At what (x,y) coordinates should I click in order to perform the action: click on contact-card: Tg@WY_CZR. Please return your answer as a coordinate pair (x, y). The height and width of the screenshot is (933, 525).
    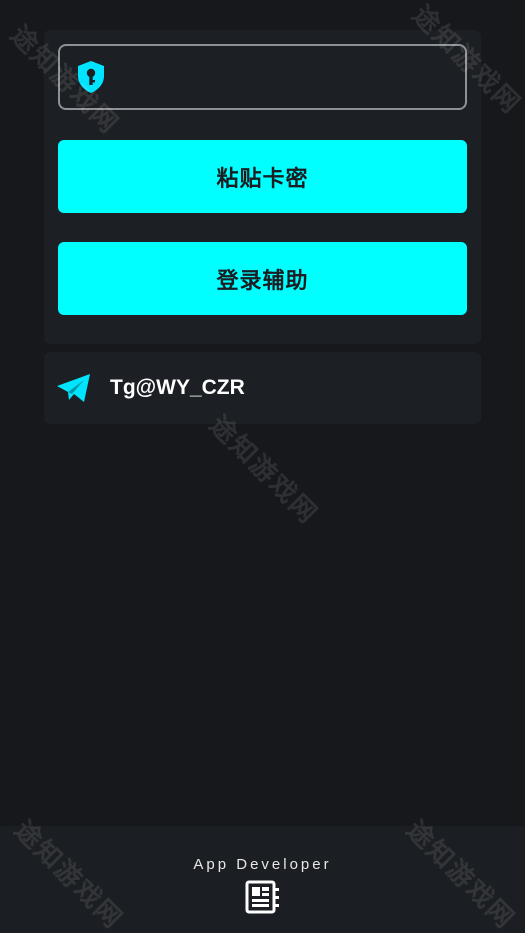
    Looking at the image, I should click on (262, 388).